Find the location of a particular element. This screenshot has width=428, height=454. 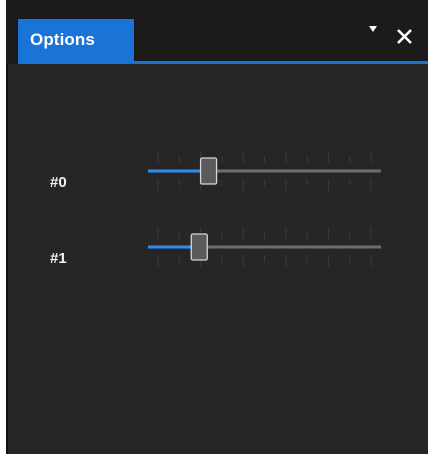

triangle-down-icon is located at coordinates (373, 29).